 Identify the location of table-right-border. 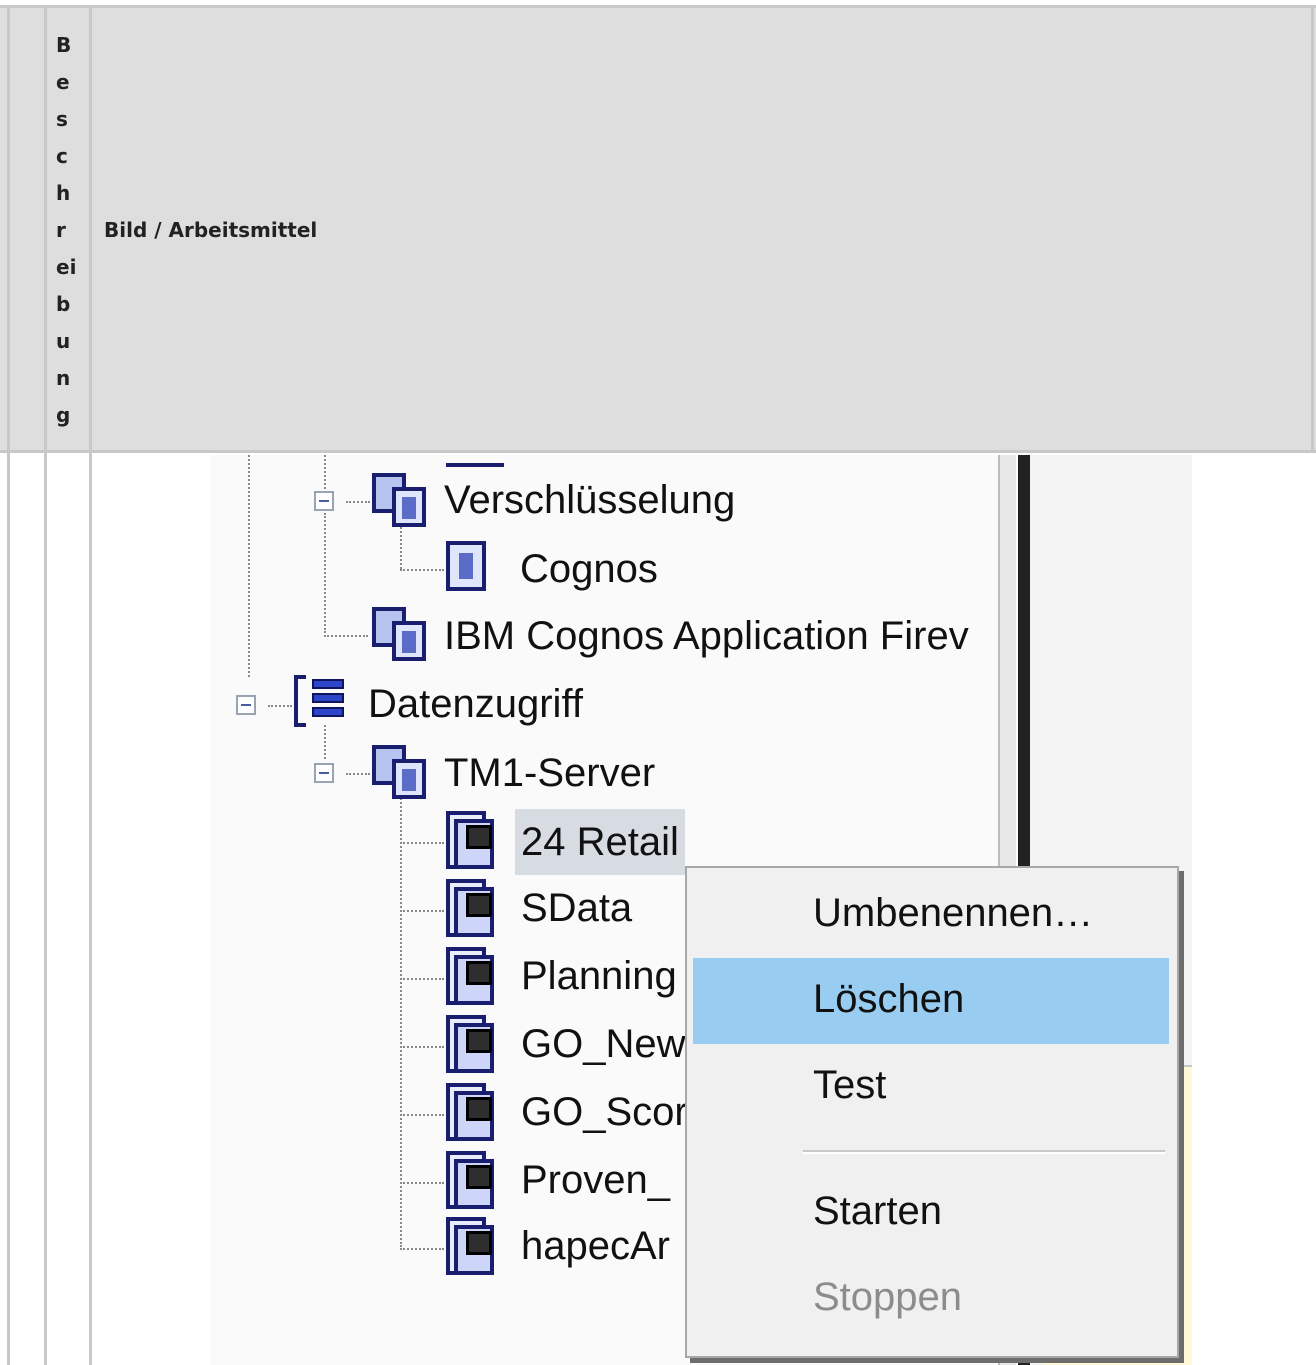
(1312, 228).